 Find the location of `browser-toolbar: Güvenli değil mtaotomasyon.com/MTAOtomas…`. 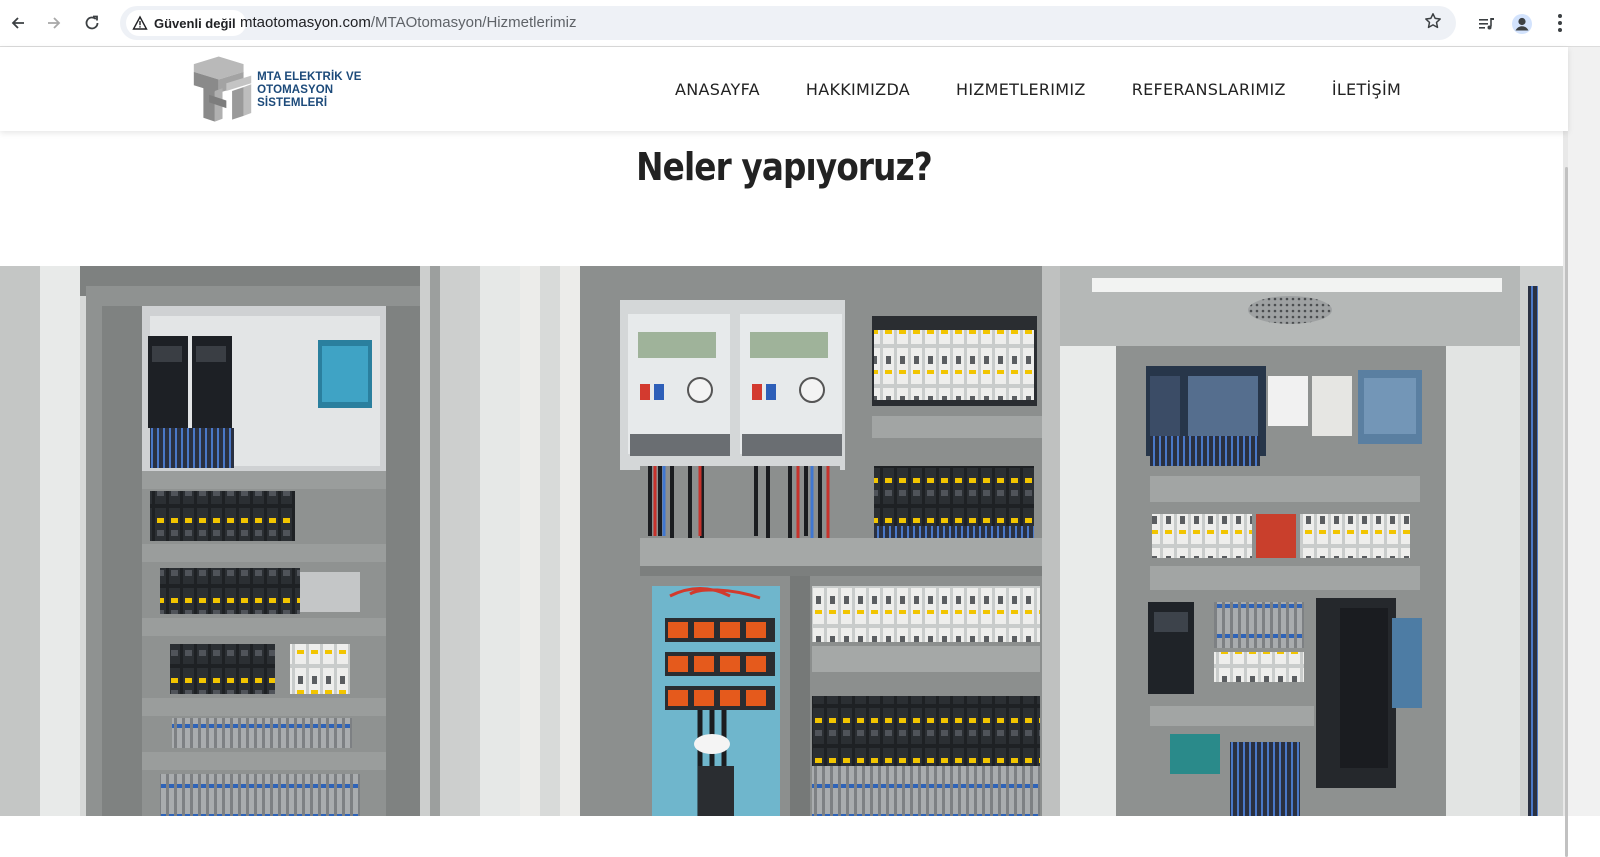

browser-toolbar: Güvenli değil mtaotomasyon.com/MTAOtomas… is located at coordinates (800, 23).